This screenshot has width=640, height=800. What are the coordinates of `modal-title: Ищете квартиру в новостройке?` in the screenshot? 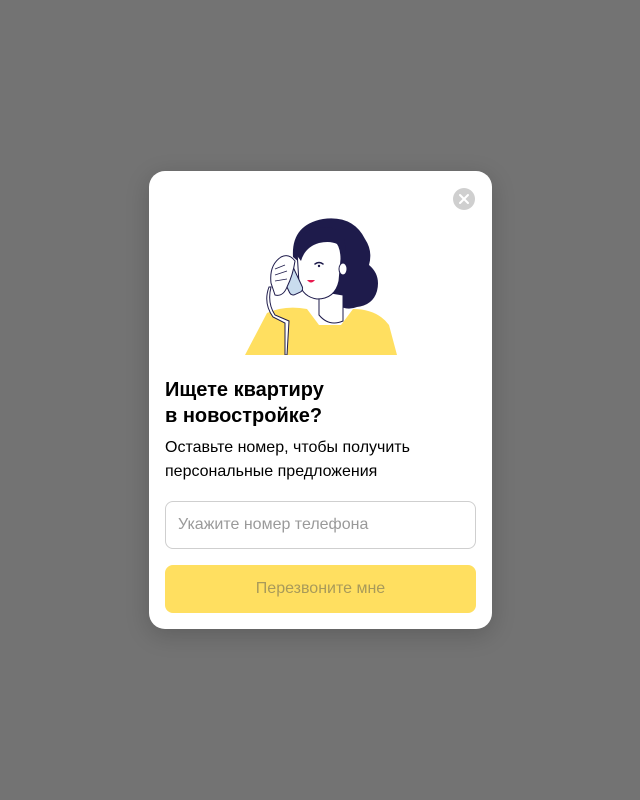 It's located at (315, 403).